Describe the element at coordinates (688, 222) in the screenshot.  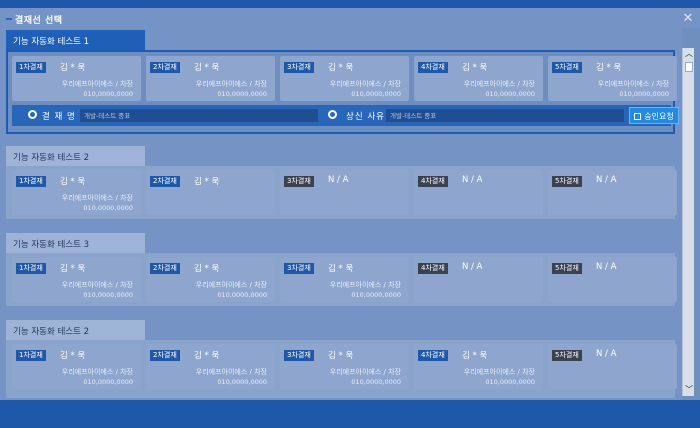
I see `vertical-scrollbar: ︿ ﹀` at that location.